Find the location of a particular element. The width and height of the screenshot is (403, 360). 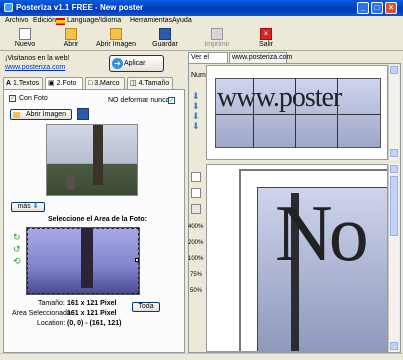

apply-button: ➜ Aplicar is located at coordinates (136, 63).